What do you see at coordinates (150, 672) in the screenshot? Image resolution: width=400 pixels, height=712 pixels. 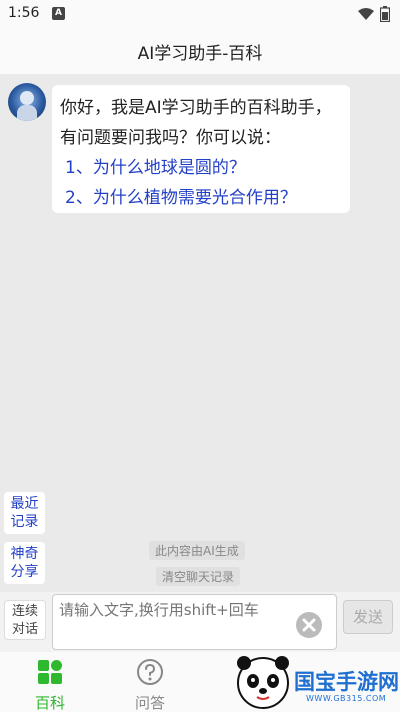 I see `question-circle-icon` at bounding box center [150, 672].